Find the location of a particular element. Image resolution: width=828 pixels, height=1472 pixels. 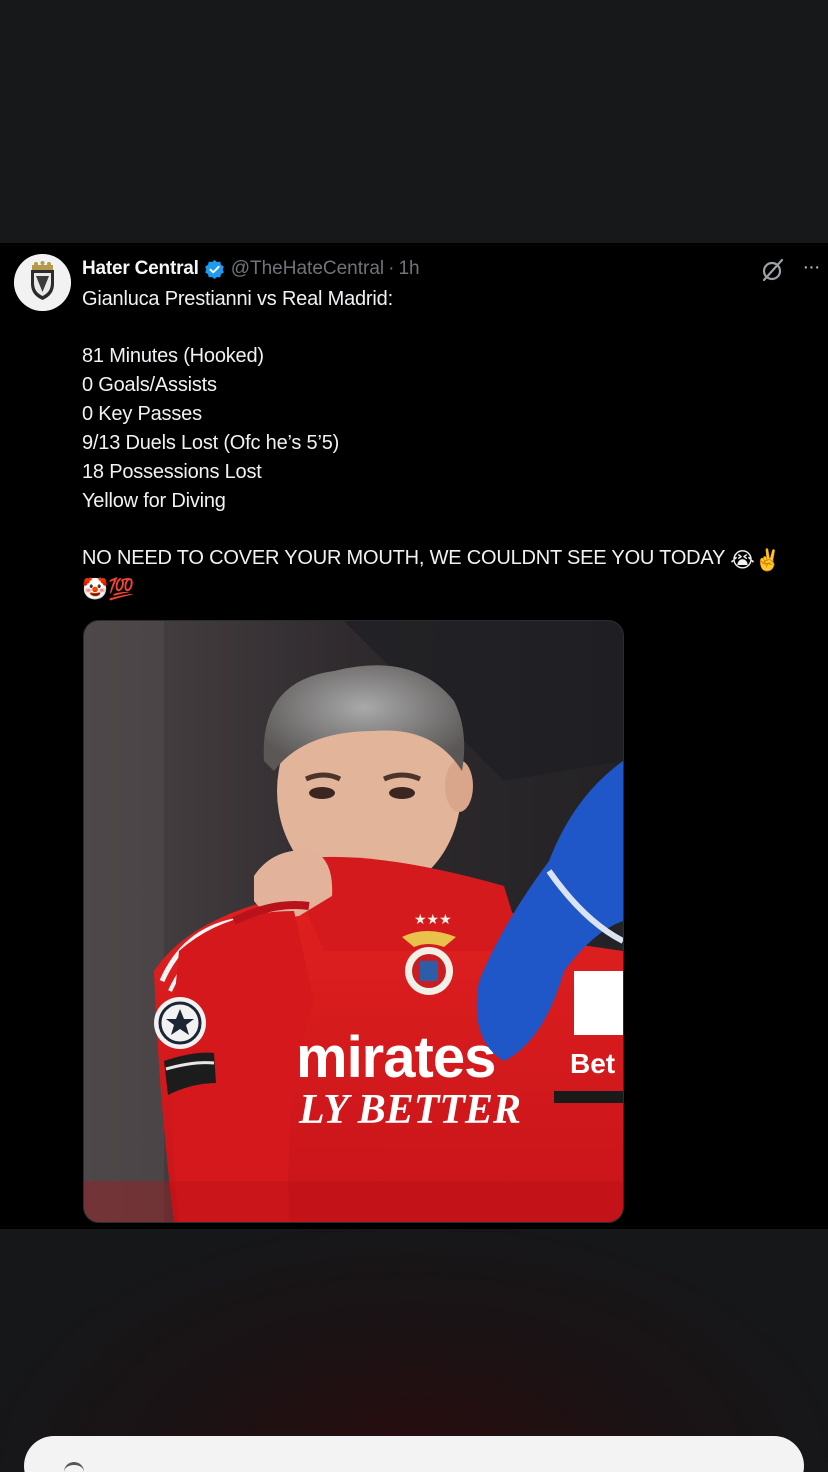

crying-peace-emoji-icon: 😭✌️ is located at coordinates (755, 560).